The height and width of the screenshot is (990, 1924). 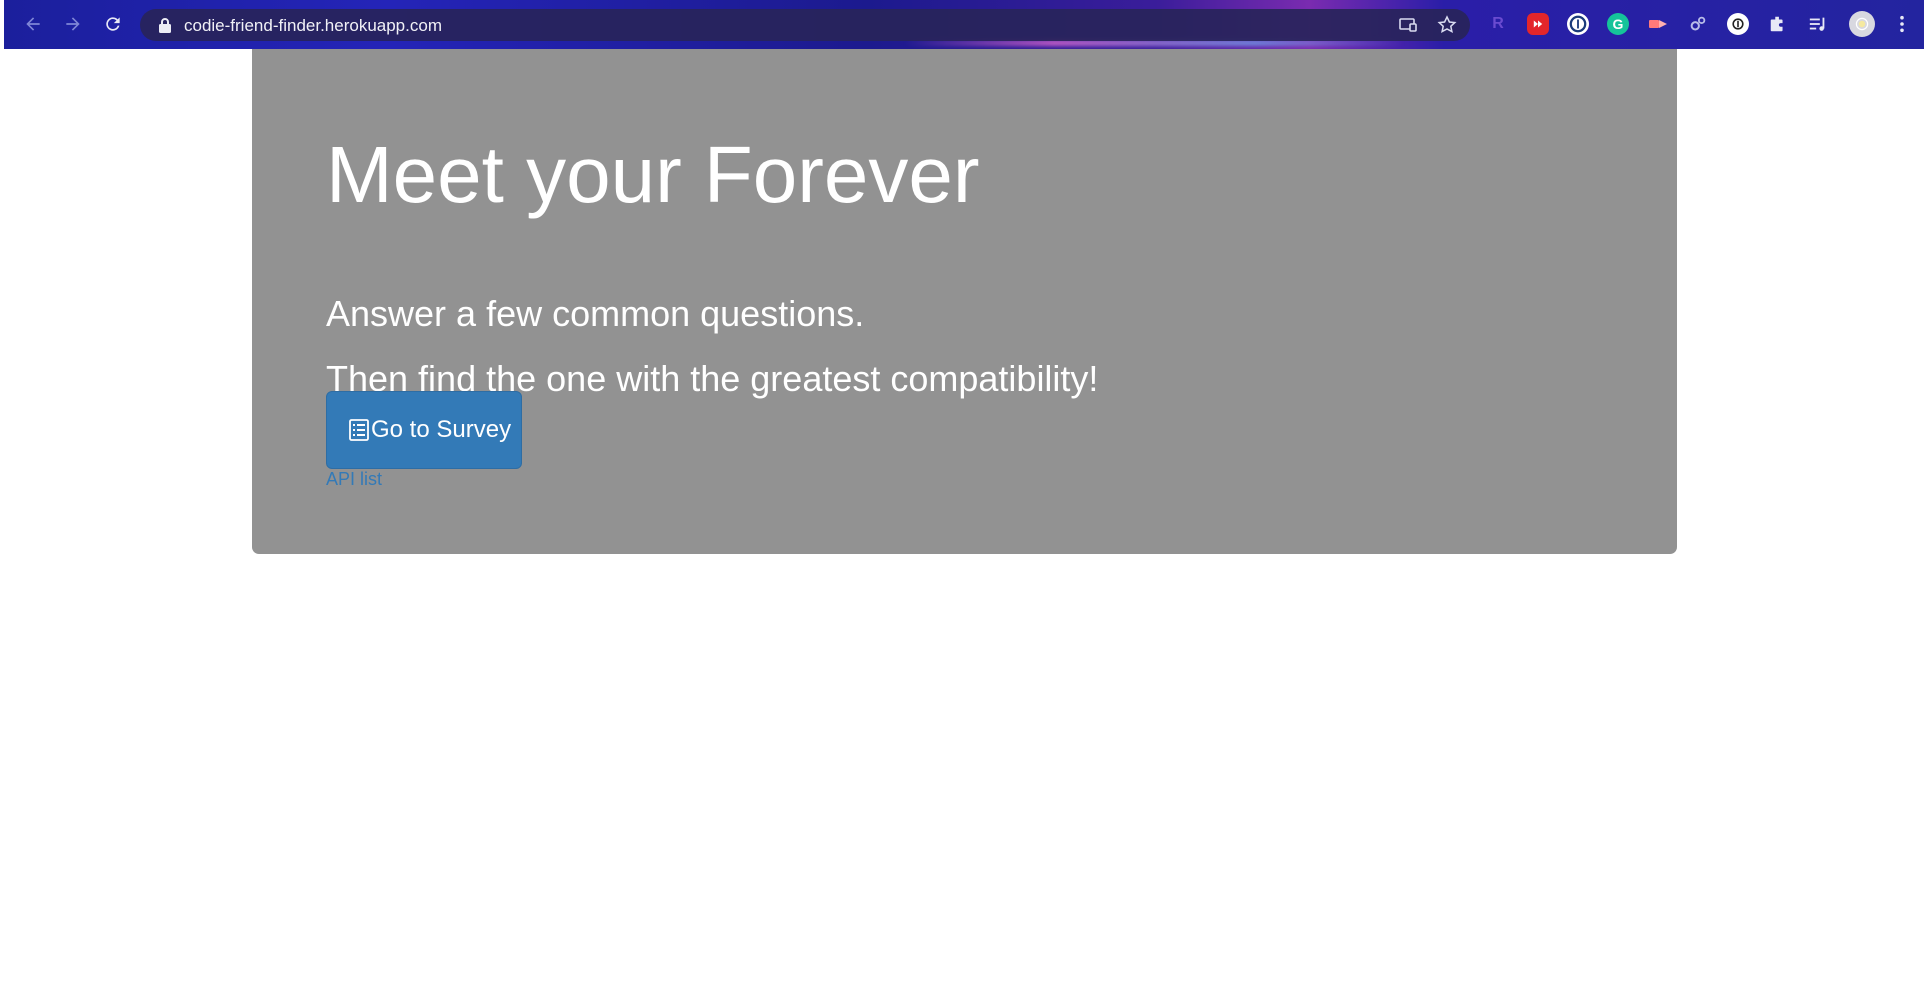 I want to click on cast-icon, so click(x=1408, y=25).